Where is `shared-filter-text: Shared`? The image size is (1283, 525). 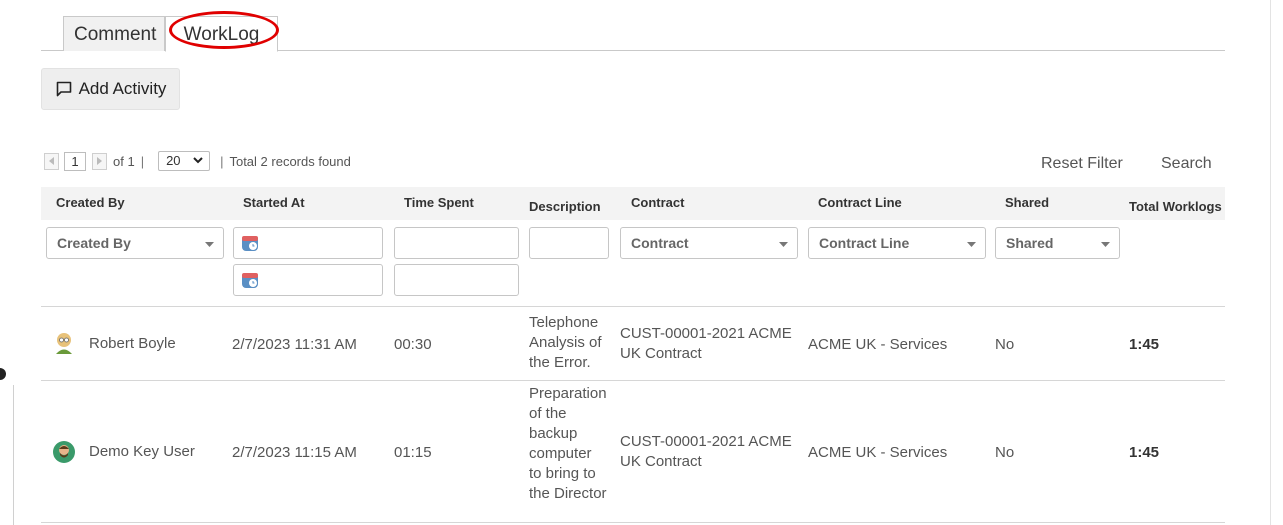 shared-filter-text: Shared is located at coordinates (1030, 243).